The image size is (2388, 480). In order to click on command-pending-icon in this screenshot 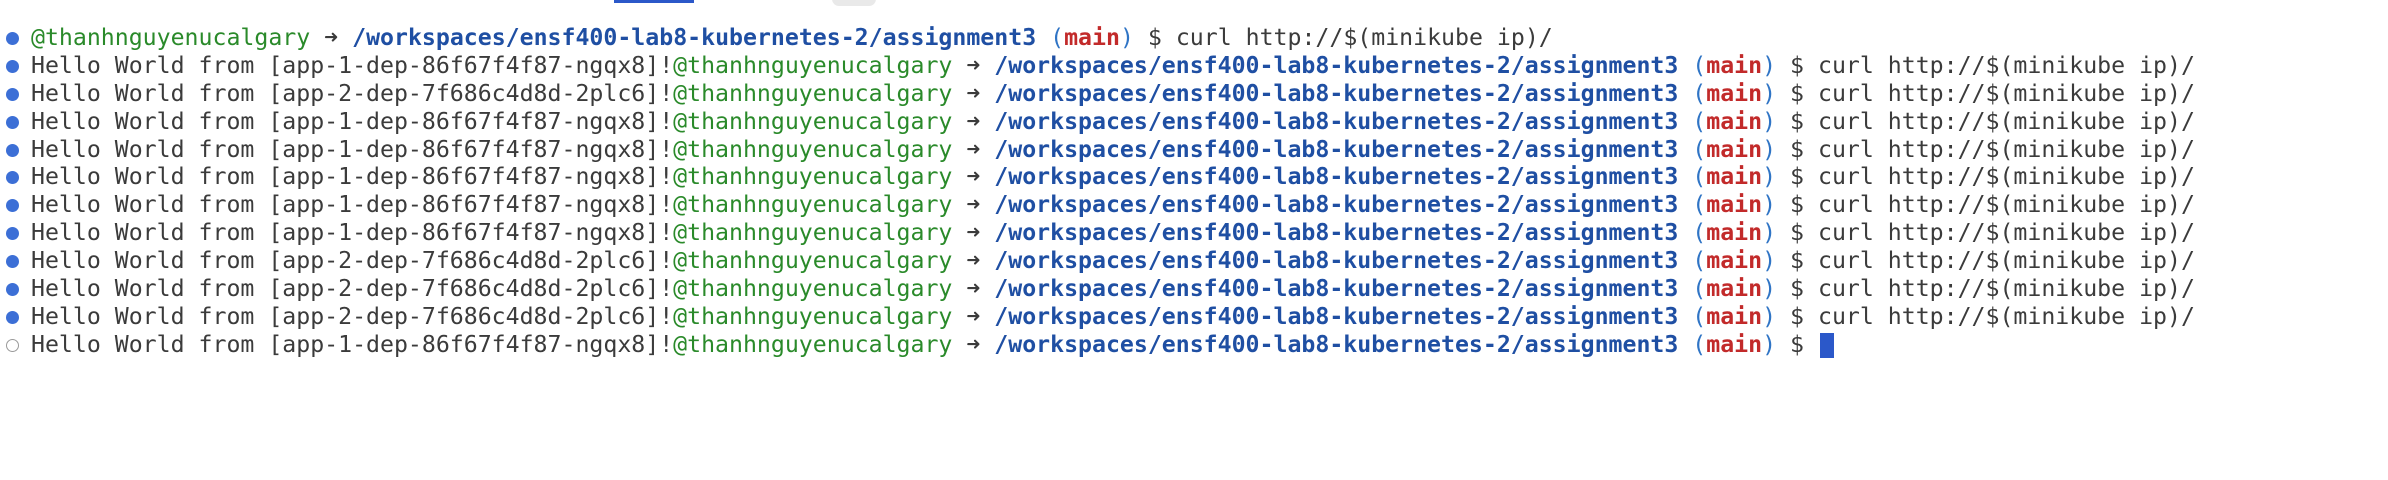, I will do `click(12, 345)`.